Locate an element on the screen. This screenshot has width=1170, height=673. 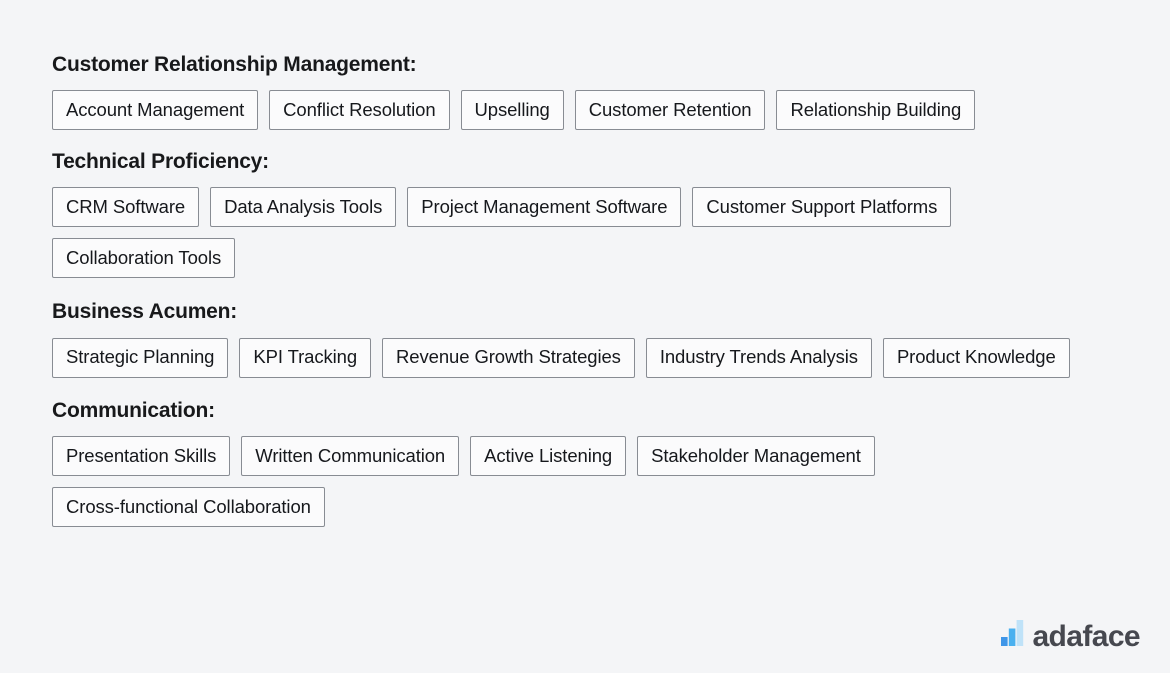
skill-chip: Presentation Skills is located at coordinates (141, 455).